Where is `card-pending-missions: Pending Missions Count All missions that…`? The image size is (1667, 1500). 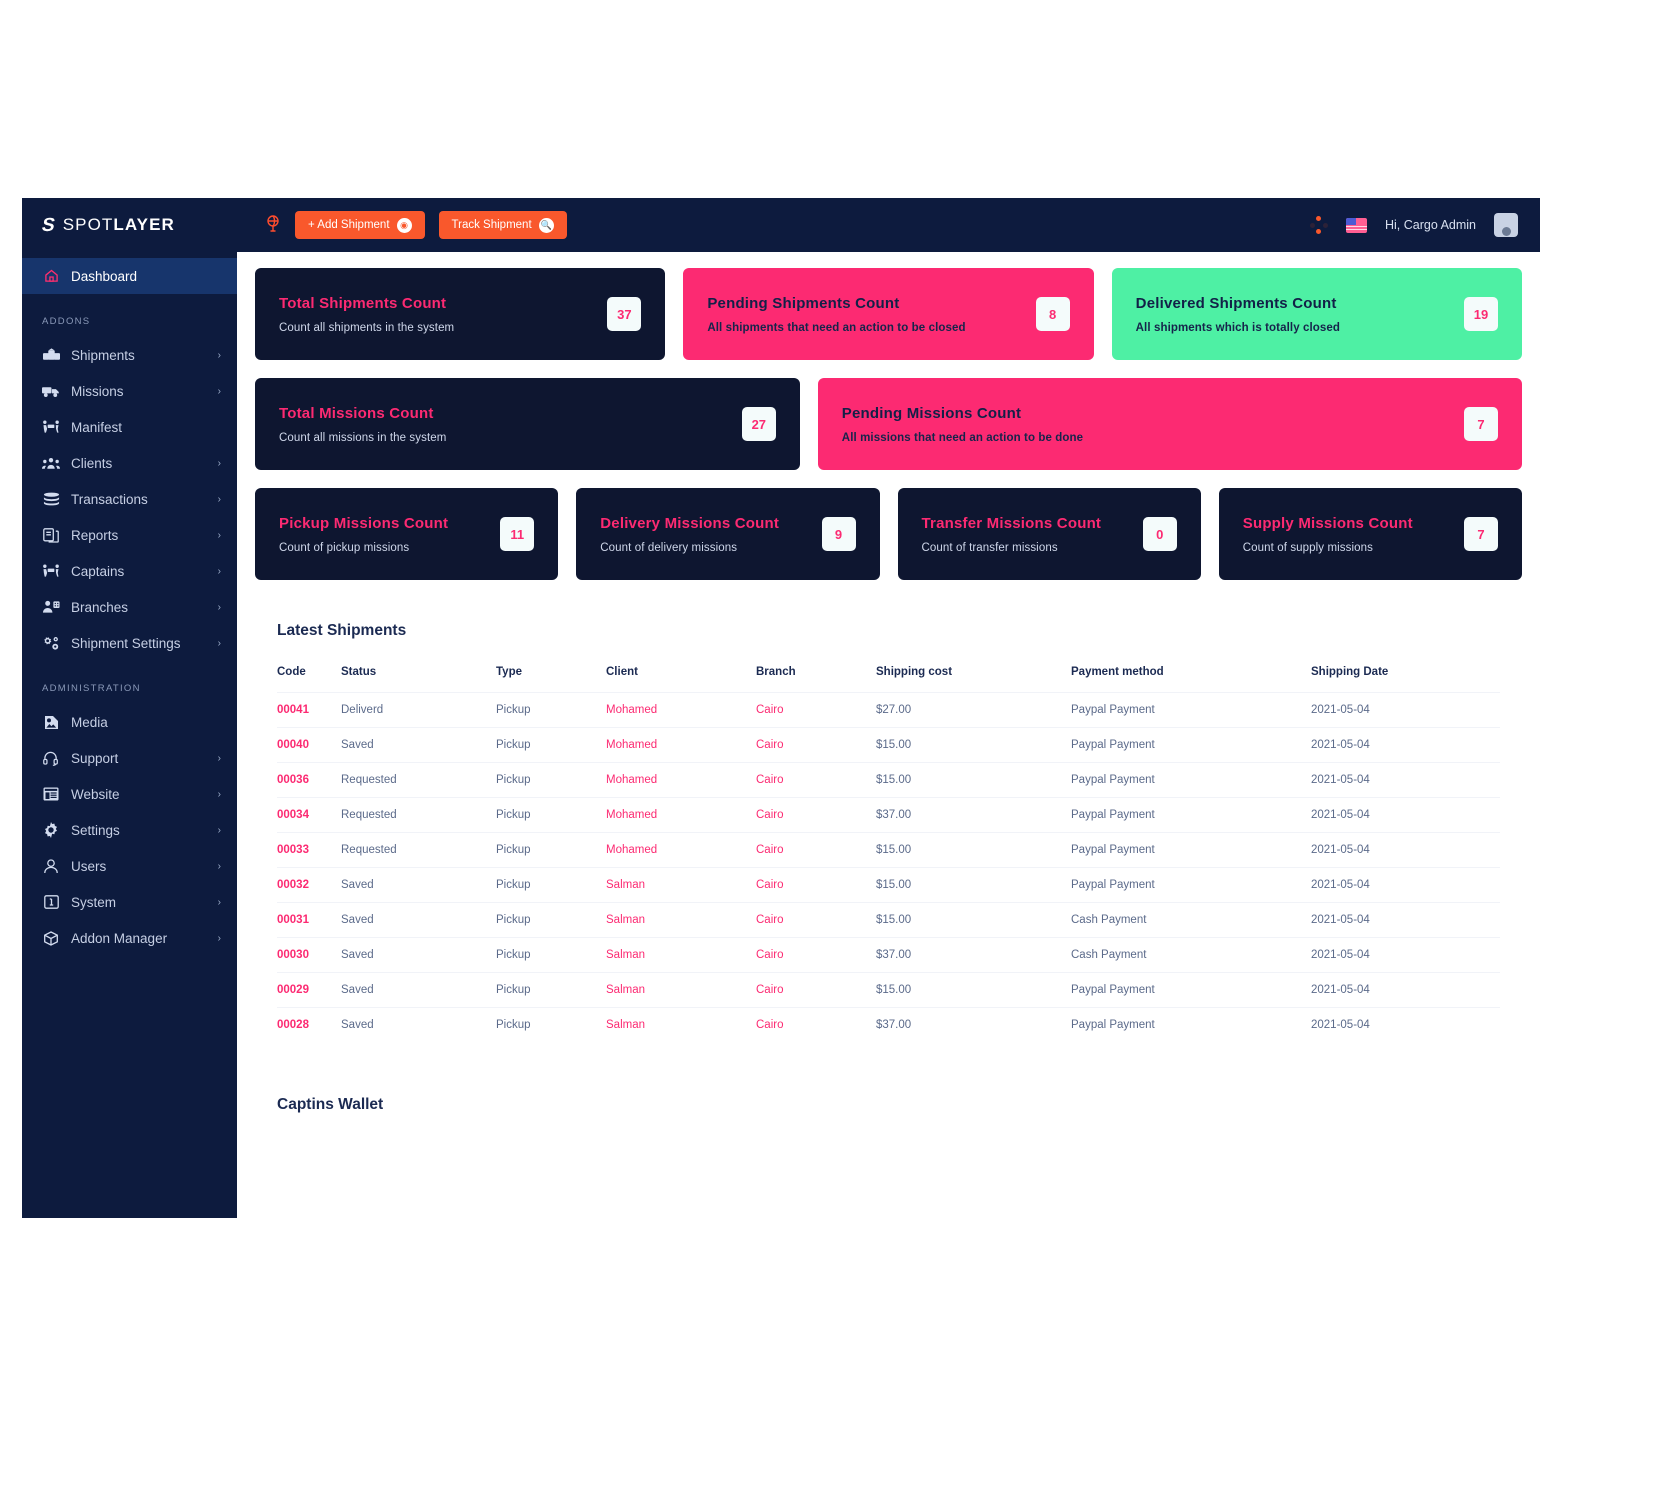 card-pending-missions: Pending Missions Count All missions that… is located at coordinates (1169, 424).